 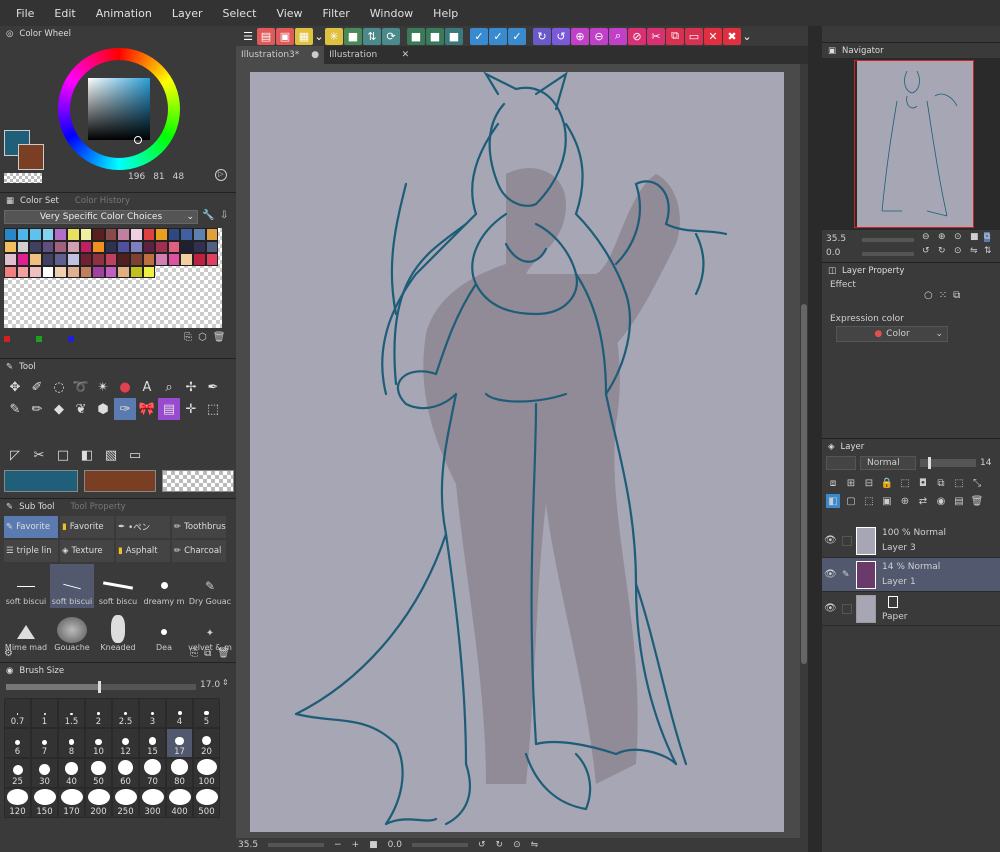 I want to click on sub-color-swatch, so click(x=31, y=157).